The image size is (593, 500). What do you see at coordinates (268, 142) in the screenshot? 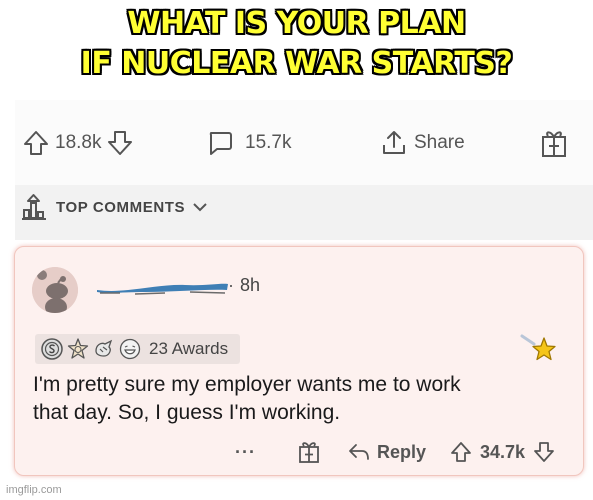
I see `comment-count: 15.7k` at bounding box center [268, 142].